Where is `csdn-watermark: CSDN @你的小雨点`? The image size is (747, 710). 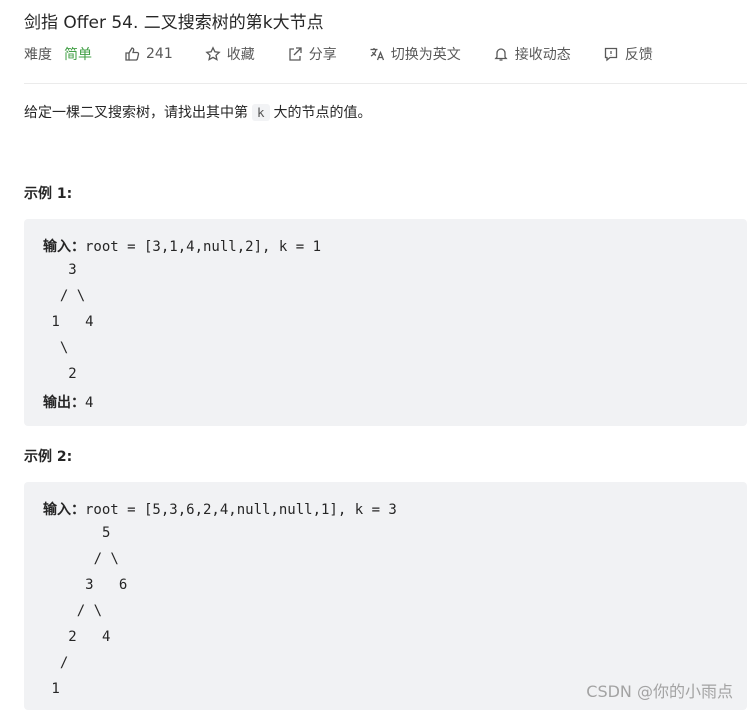 csdn-watermark: CSDN @你的小雨点 is located at coordinates (659, 691).